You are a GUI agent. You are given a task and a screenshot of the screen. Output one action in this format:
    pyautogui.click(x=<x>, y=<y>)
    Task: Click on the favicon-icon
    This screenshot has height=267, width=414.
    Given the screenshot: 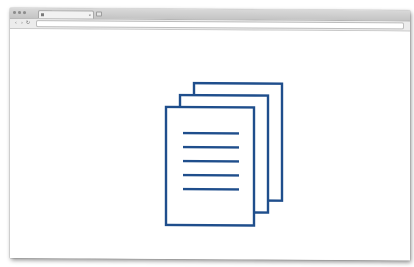 What is the action you would take?
    pyautogui.click(x=42, y=15)
    